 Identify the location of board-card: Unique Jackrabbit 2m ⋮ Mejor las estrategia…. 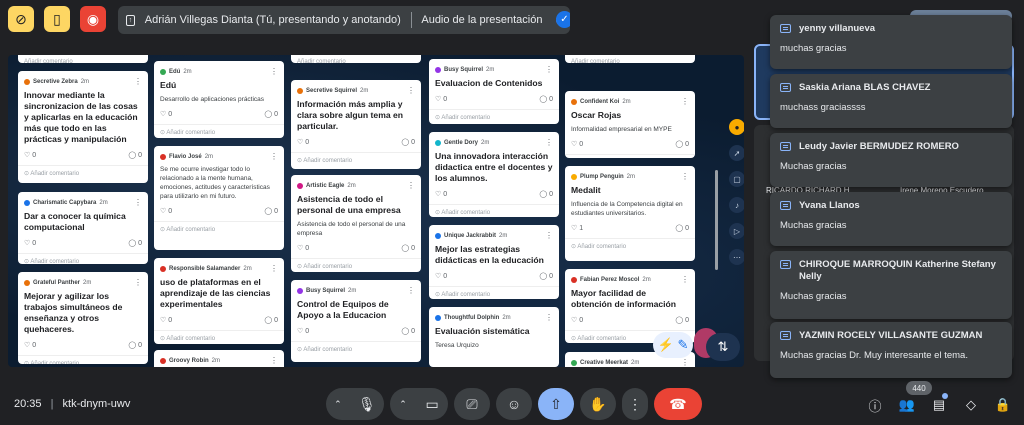
(494, 262).